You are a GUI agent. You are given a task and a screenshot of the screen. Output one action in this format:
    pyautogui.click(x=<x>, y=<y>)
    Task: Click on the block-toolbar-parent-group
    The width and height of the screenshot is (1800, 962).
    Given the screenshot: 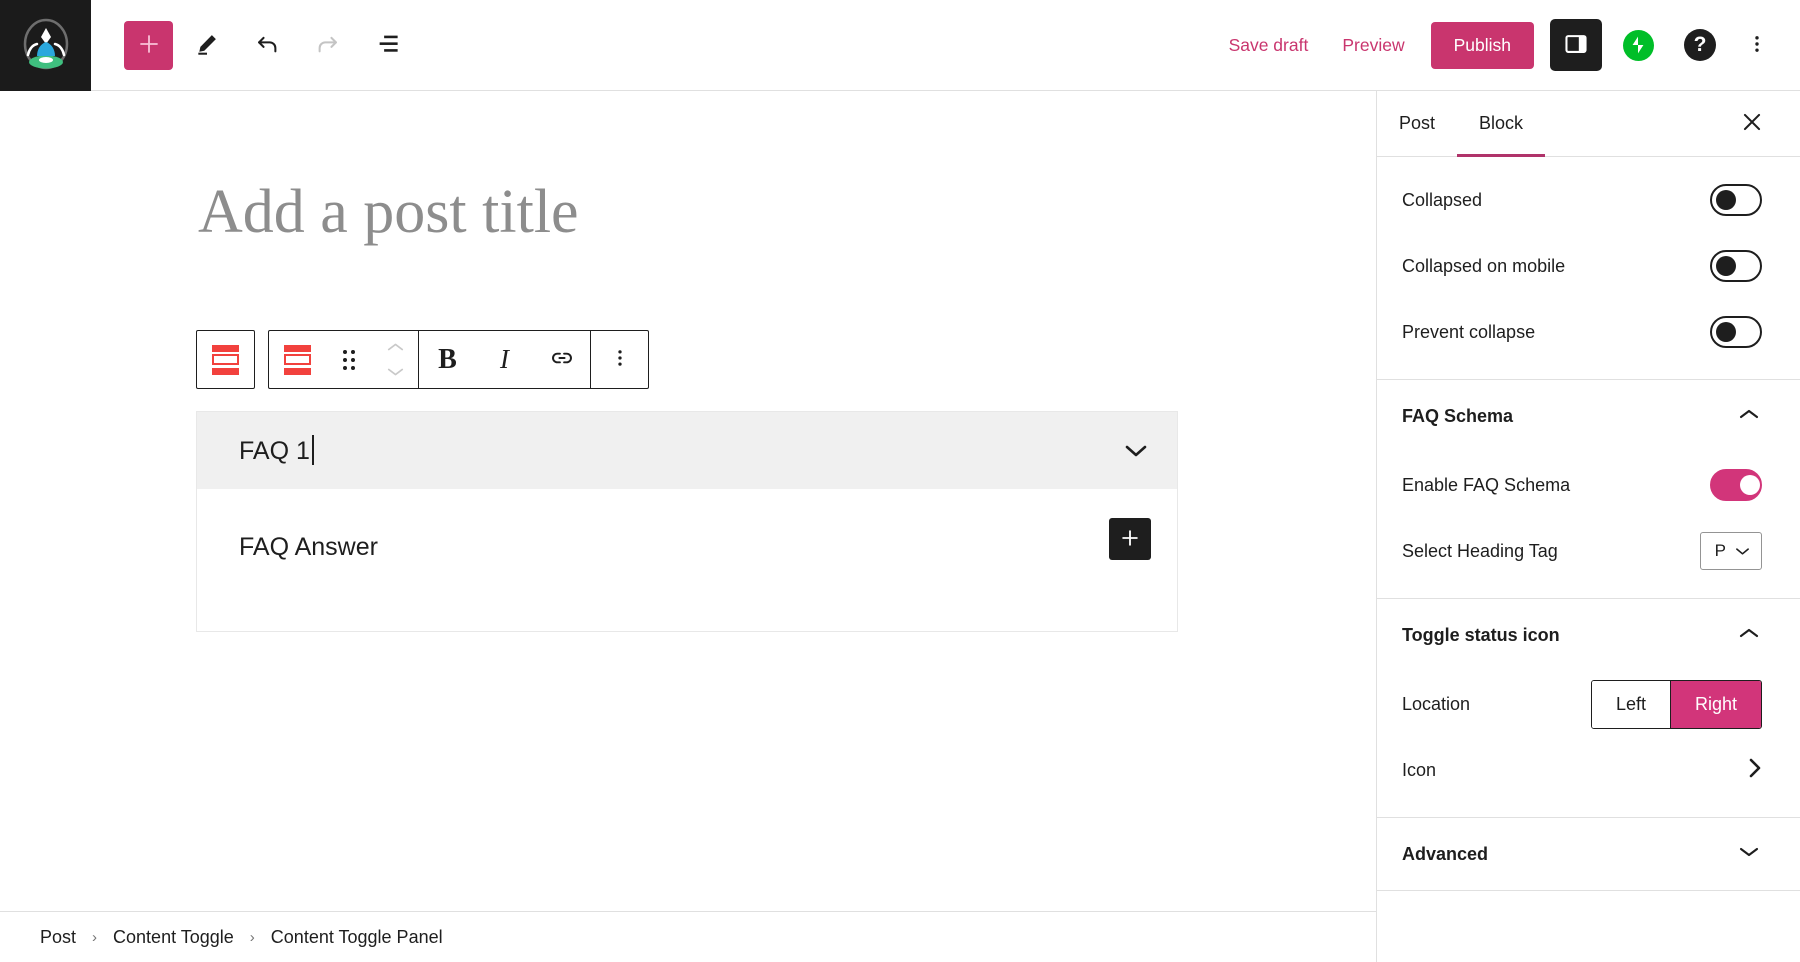 What is the action you would take?
    pyautogui.click(x=225, y=359)
    